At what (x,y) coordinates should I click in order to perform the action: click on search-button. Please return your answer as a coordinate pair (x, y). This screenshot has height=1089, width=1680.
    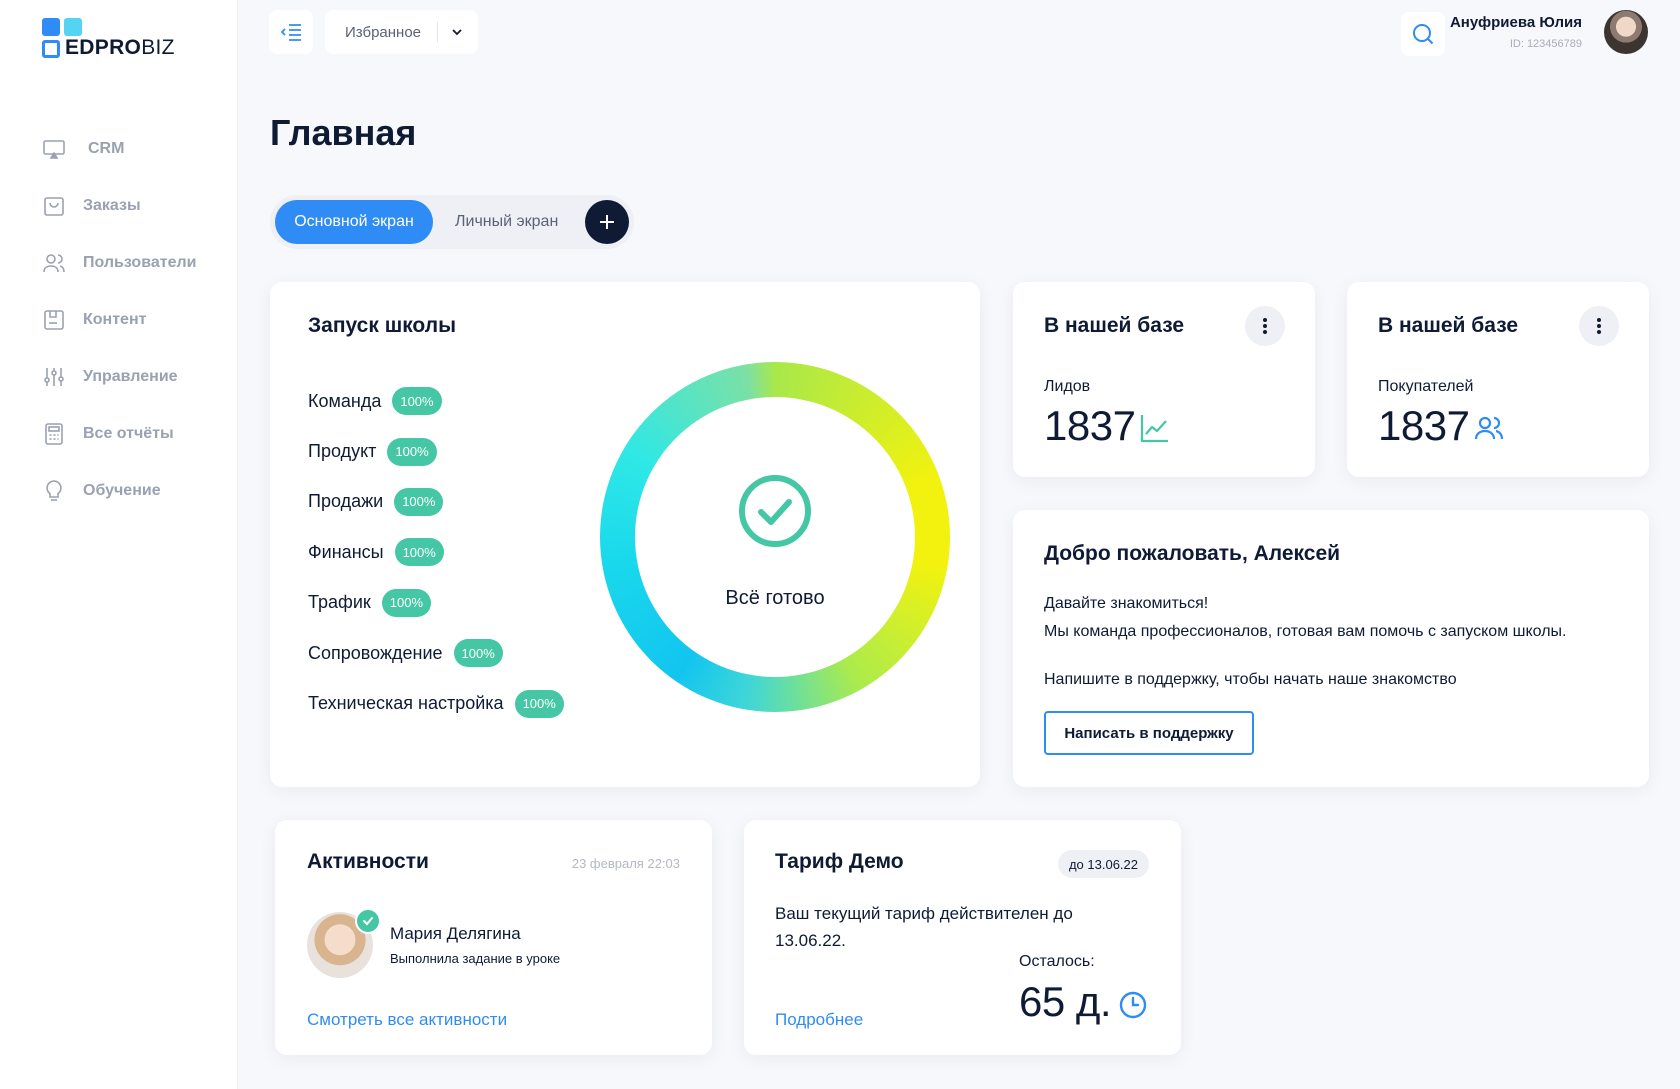
    Looking at the image, I should click on (1423, 34).